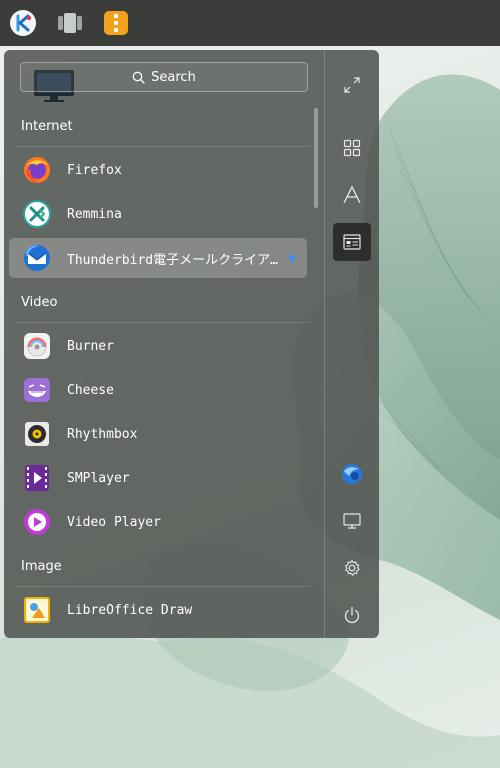  What do you see at coordinates (37, 434) in the screenshot?
I see `rhythmbox-icon` at bounding box center [37, 434].